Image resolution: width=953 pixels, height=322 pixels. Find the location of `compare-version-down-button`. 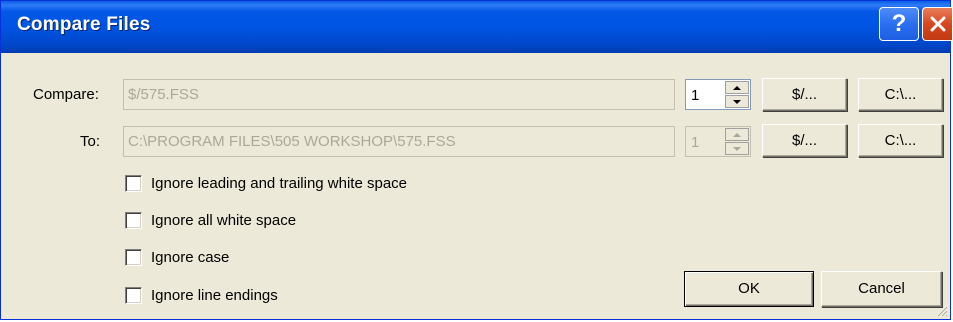

compare-version-down-button is located at coordinates (737, 101).